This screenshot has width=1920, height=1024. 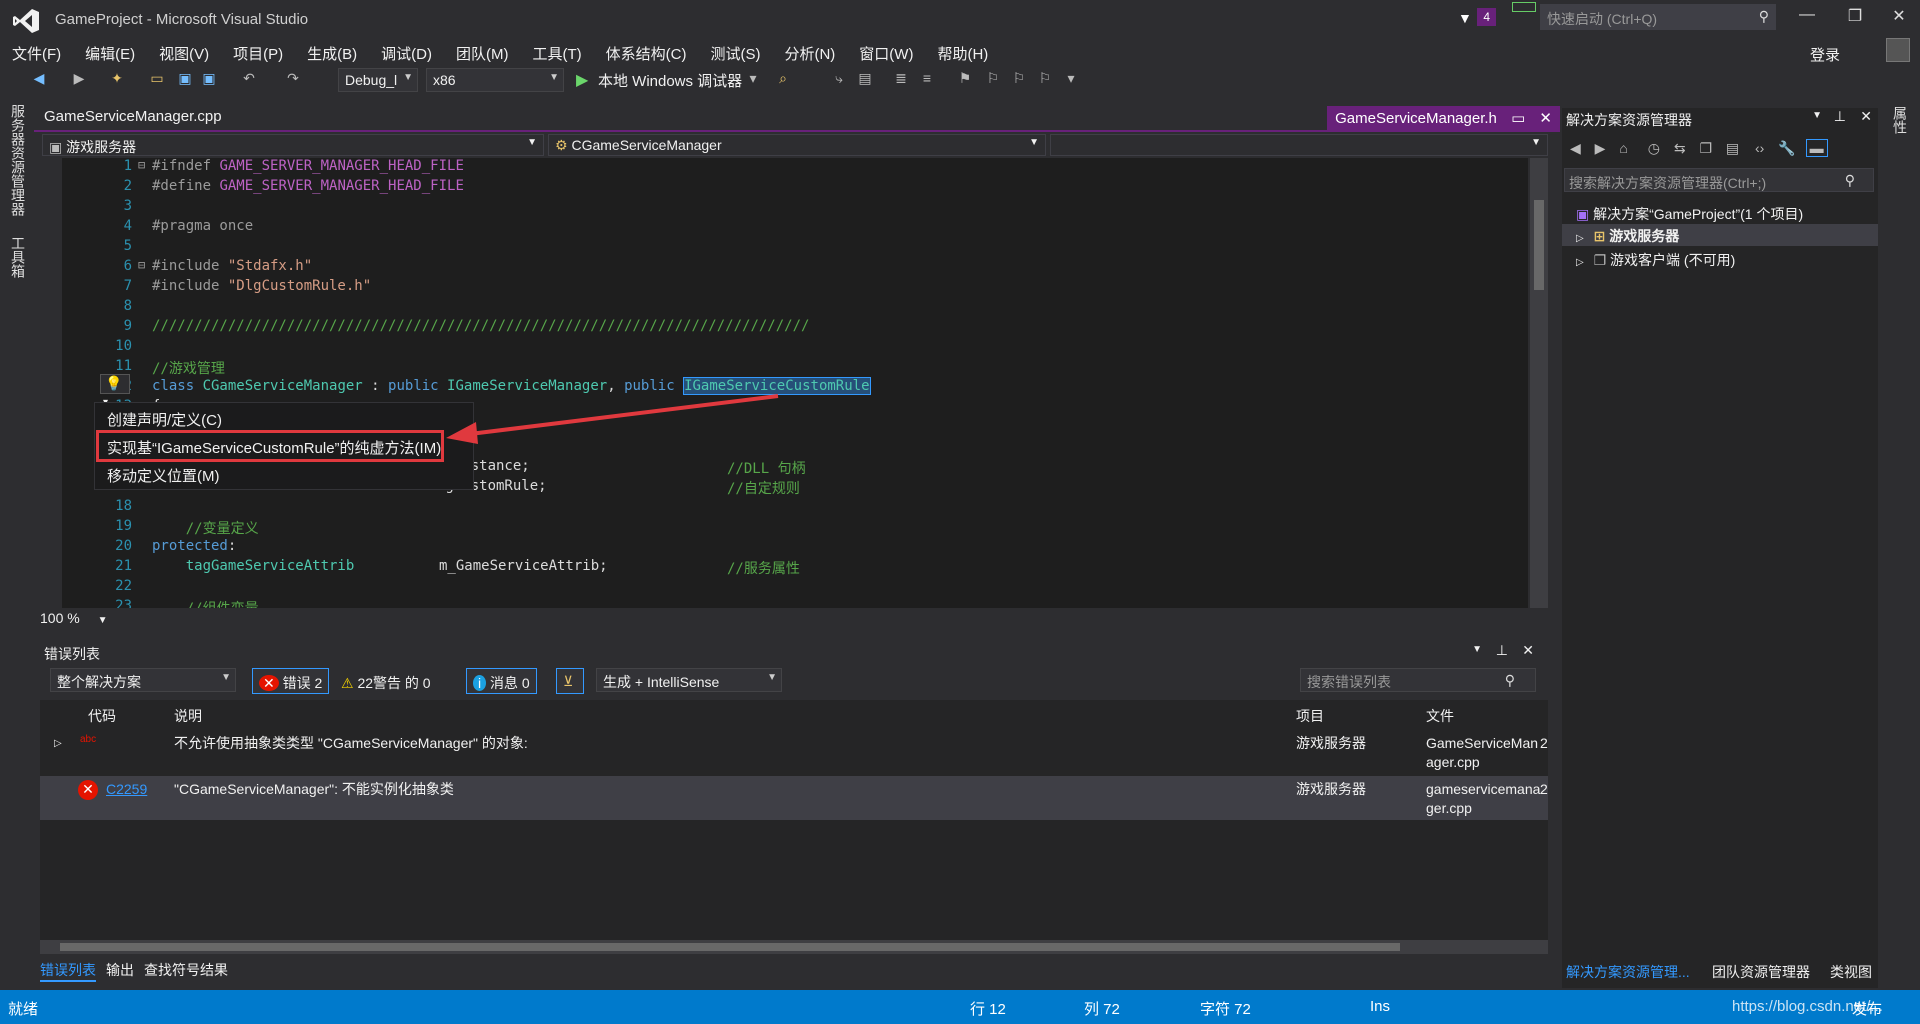 I want to click on server-explorer-tab: 服务器资源管理器, so click(x=18, y=160).